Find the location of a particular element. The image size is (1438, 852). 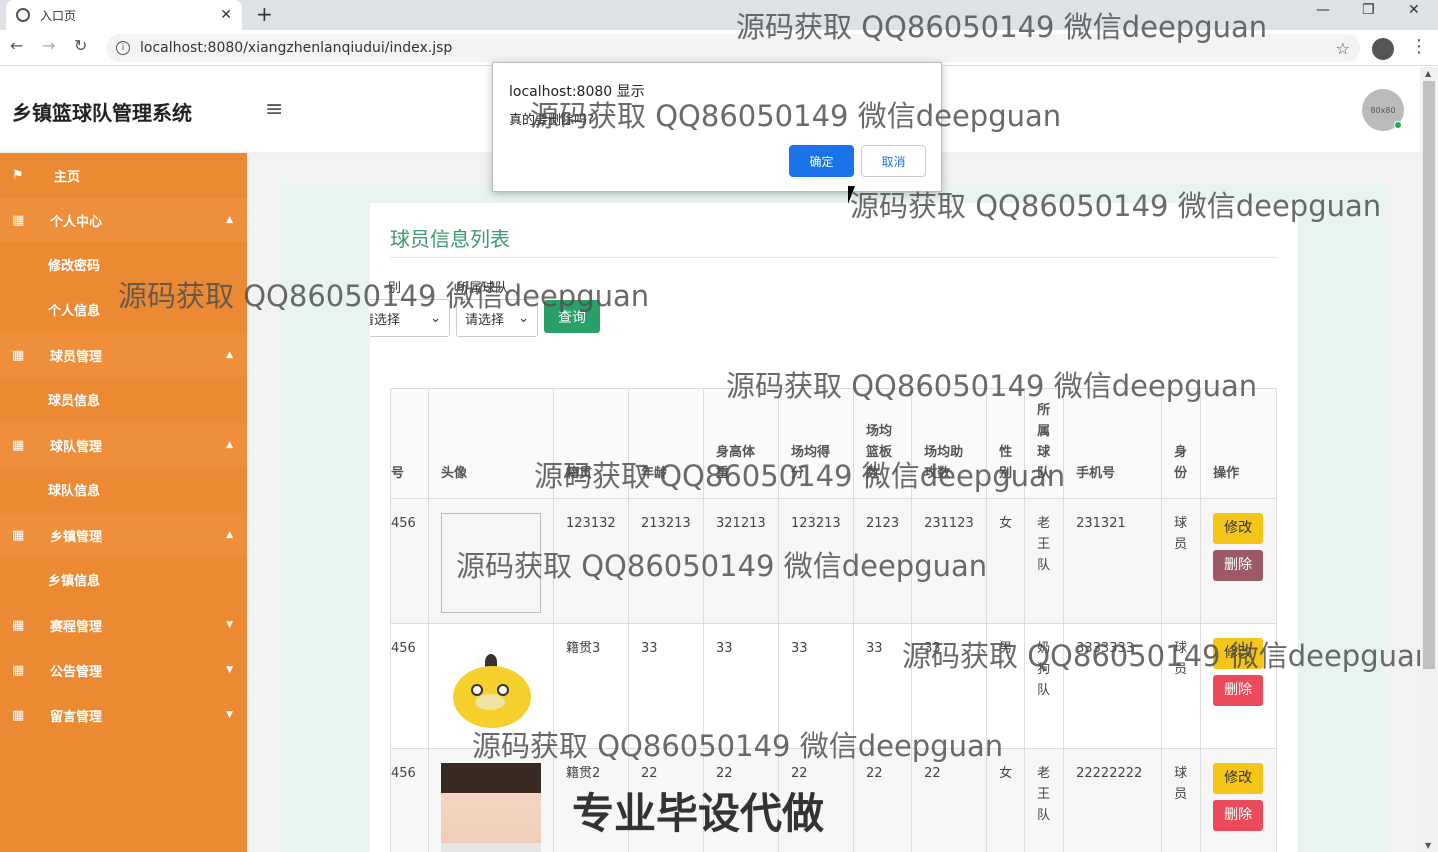

avatar: 80x80 is located at coordinates (1383, 110).